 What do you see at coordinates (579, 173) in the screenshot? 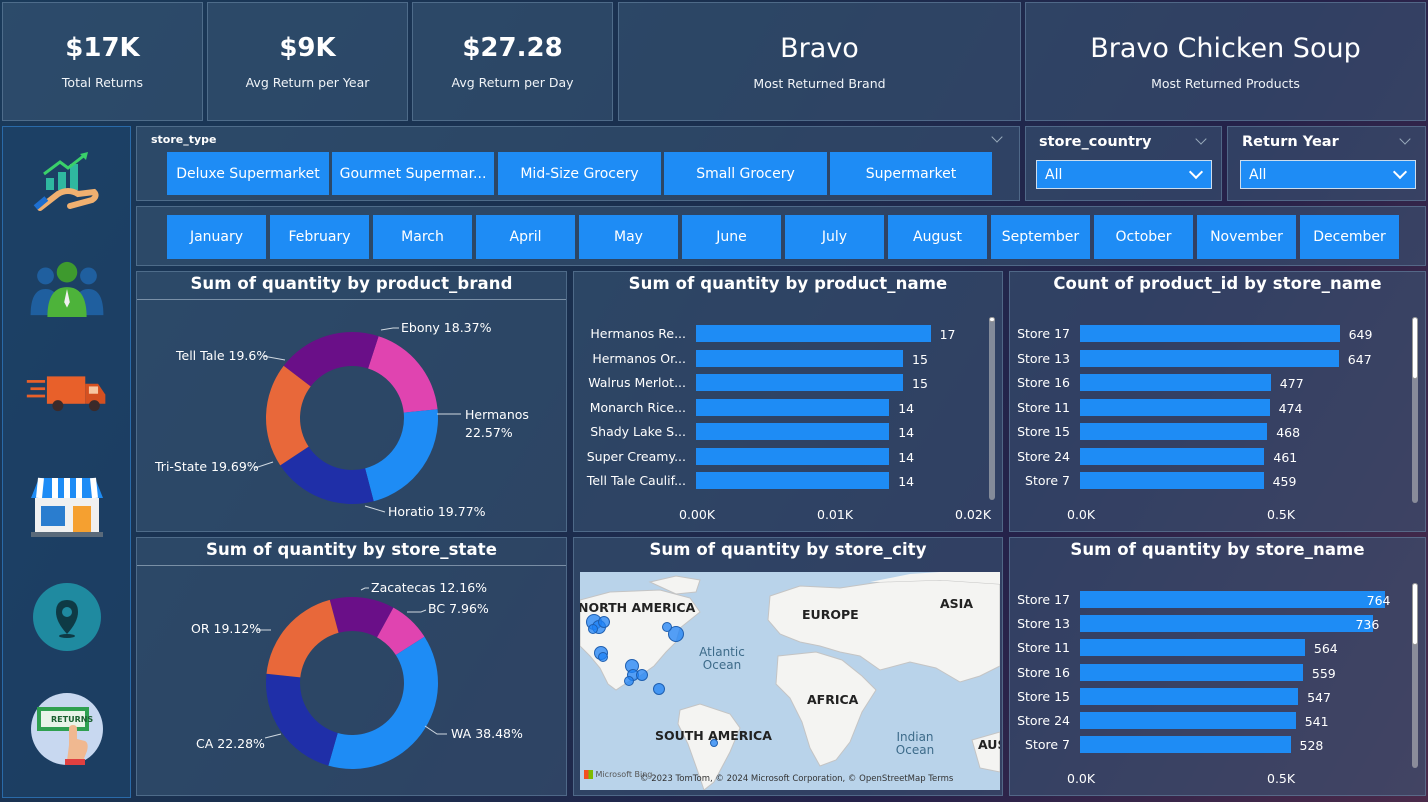
I see `store-type-mid-size-grocery: Mid-Size Grocery` at bounding box center [579, 173].